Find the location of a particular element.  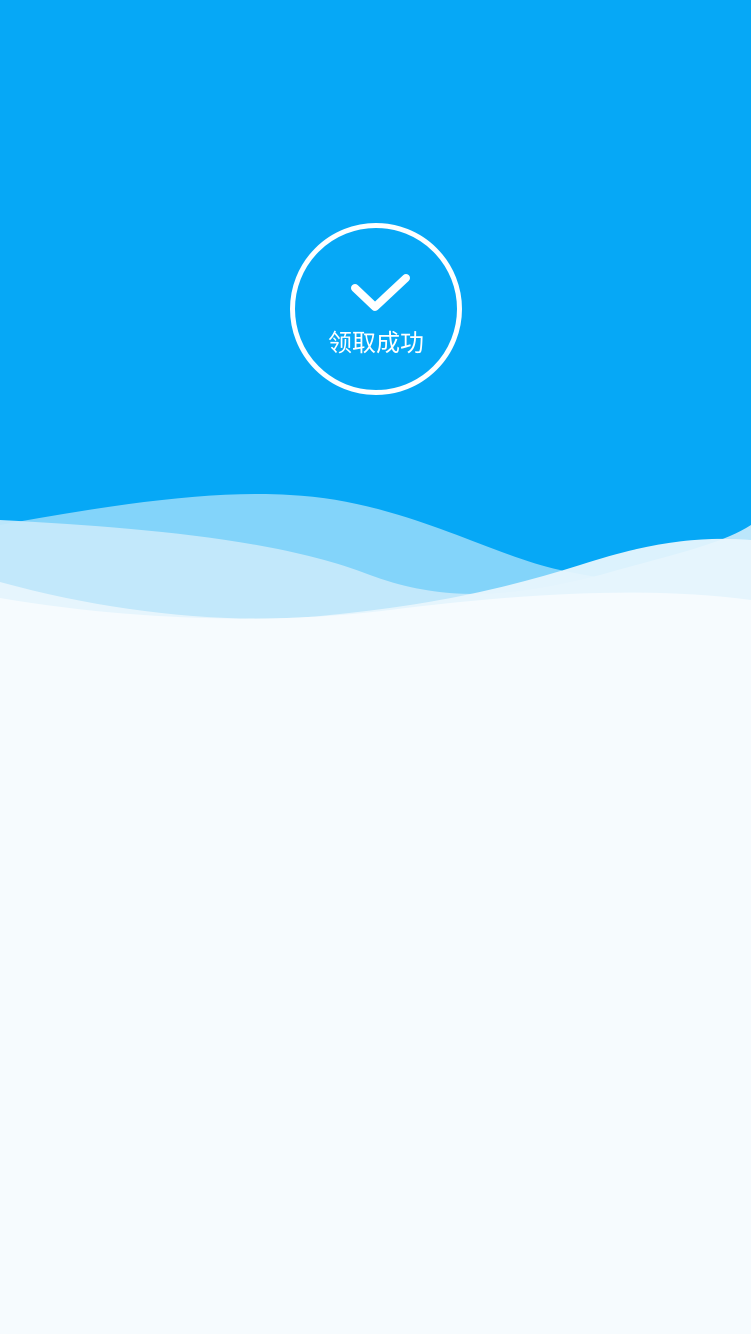

success-label: 领取成功 is located at coordinates (376, 343).